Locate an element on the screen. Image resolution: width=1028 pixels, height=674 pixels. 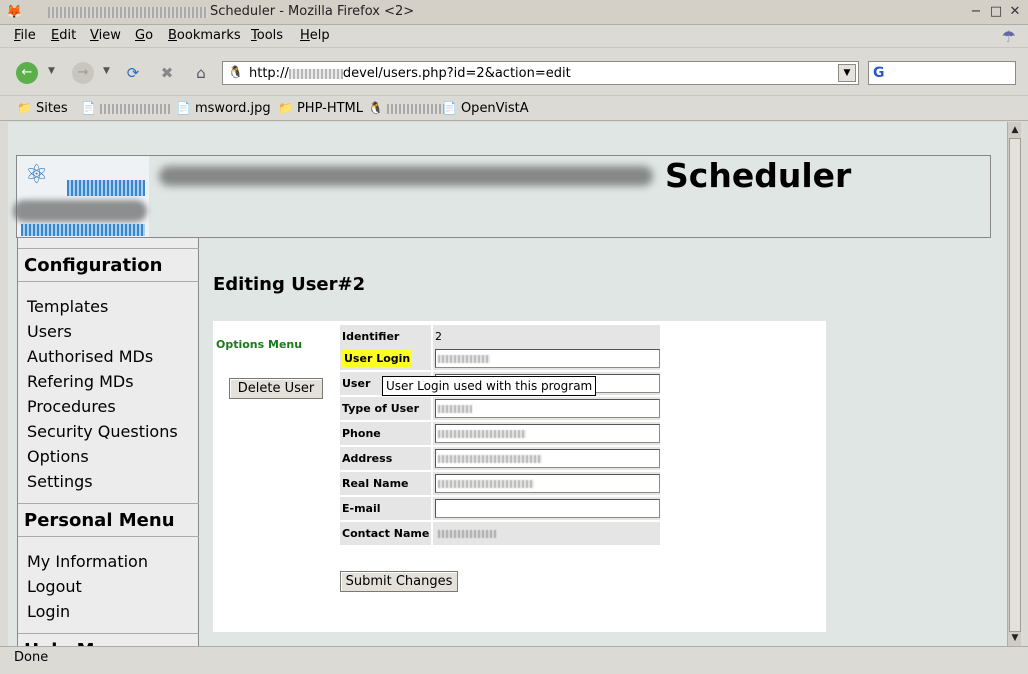
menu-bar: File Edit View Go Bookmarks Tools Help ☂ is located at coordinates (514, 36).